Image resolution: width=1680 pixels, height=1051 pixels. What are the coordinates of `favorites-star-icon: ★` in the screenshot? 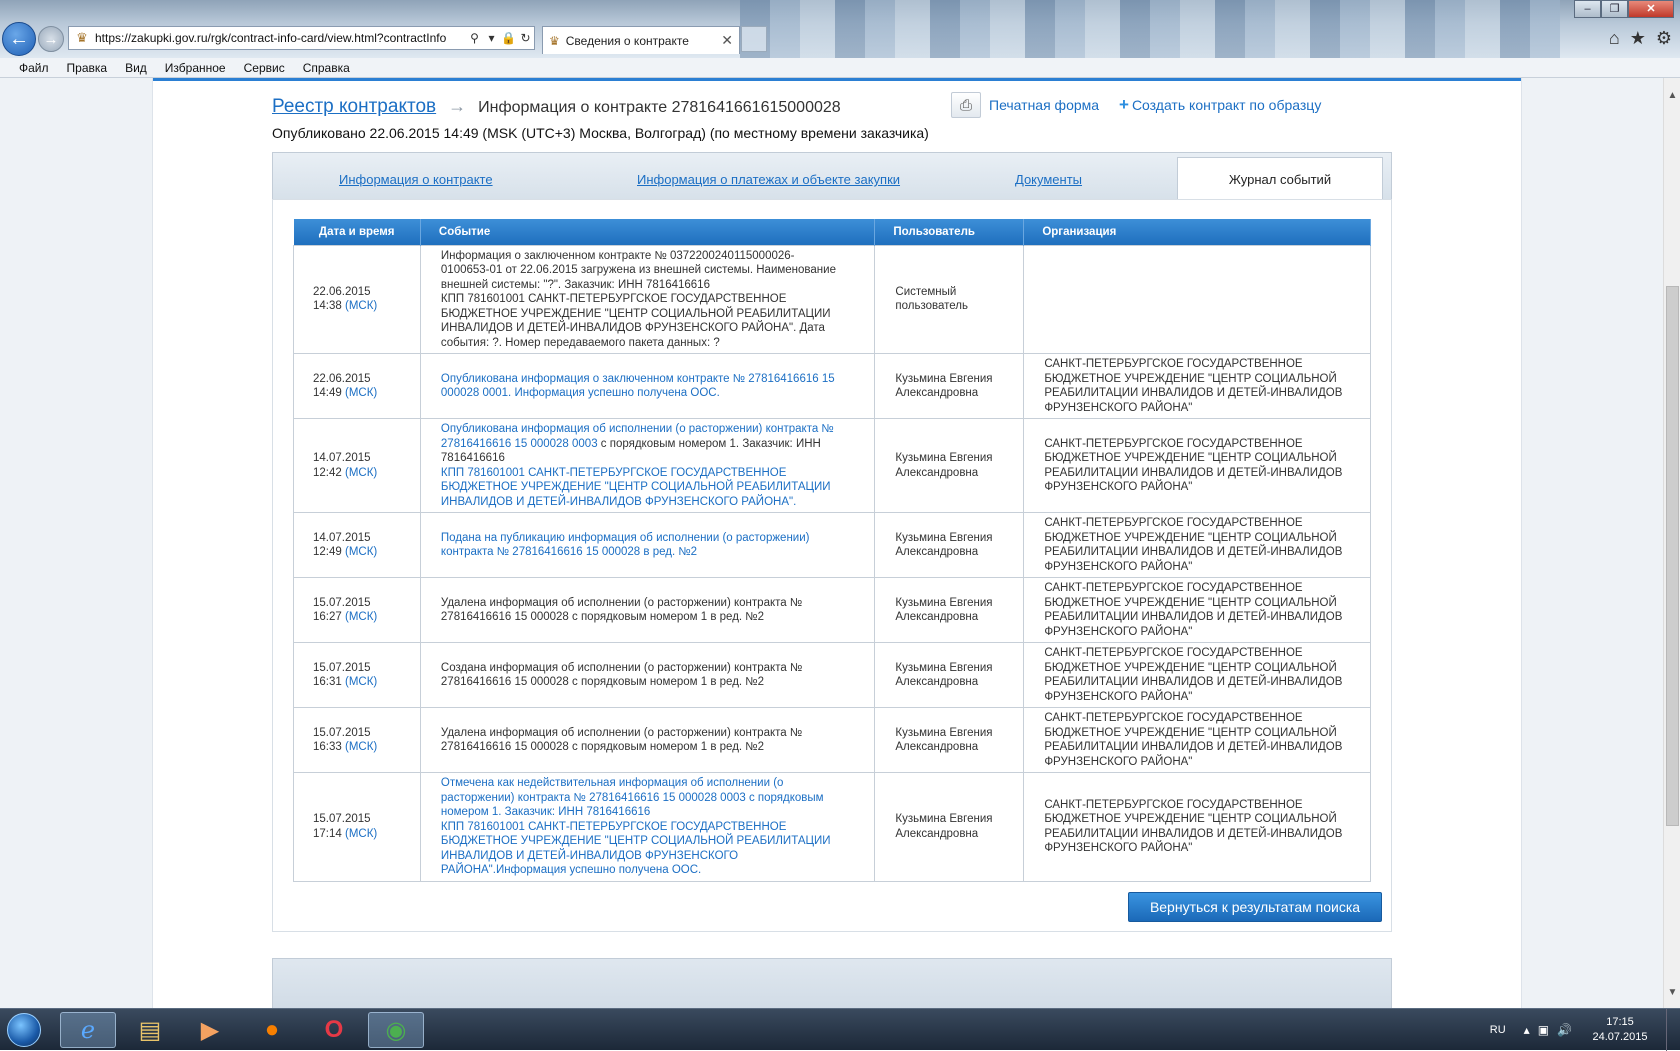 It's located at (1638, 38).